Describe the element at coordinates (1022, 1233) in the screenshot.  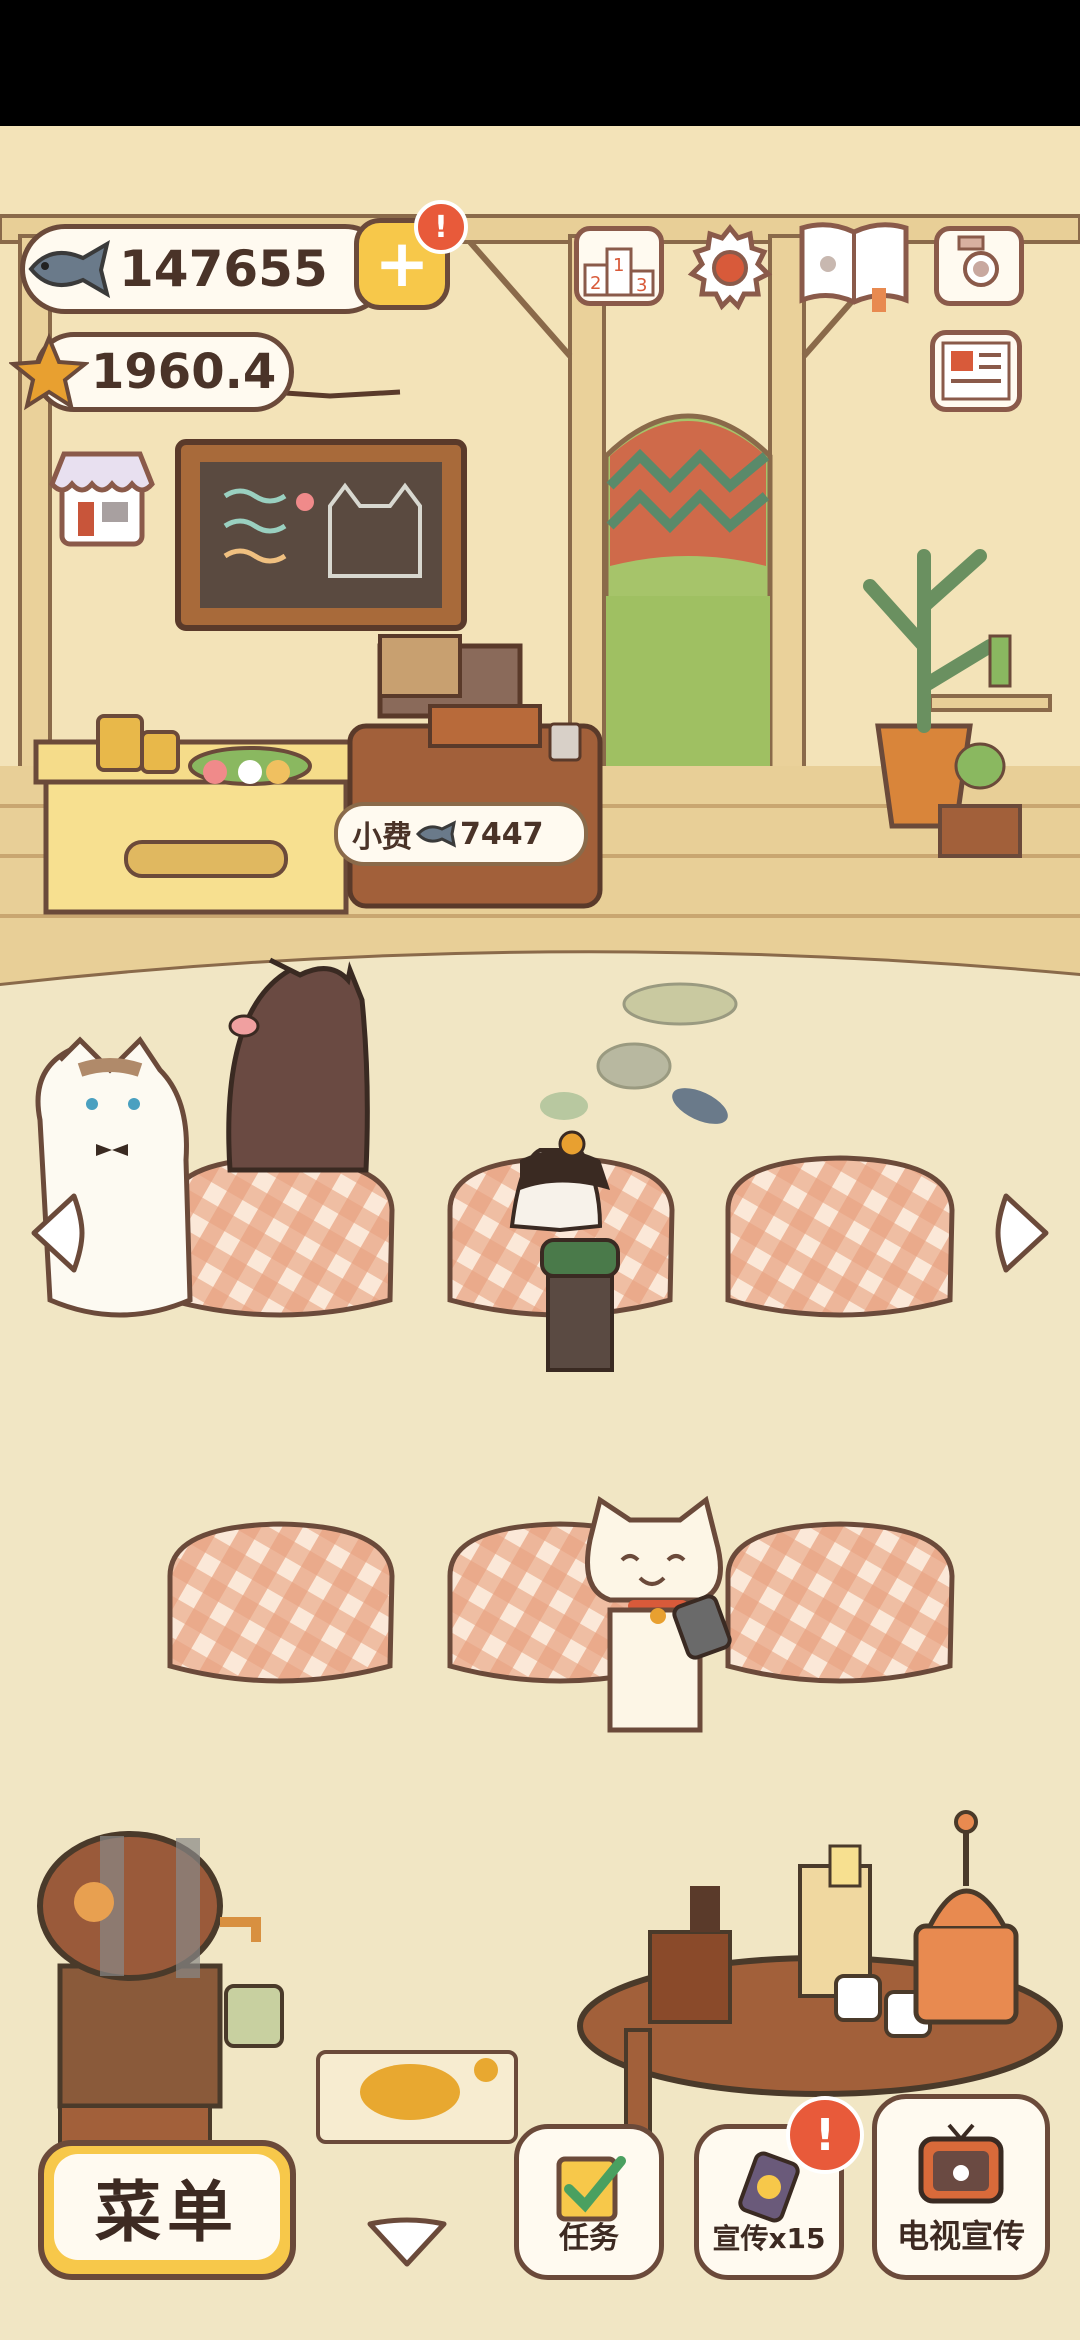
I see `chevron-right-icon` at that location.